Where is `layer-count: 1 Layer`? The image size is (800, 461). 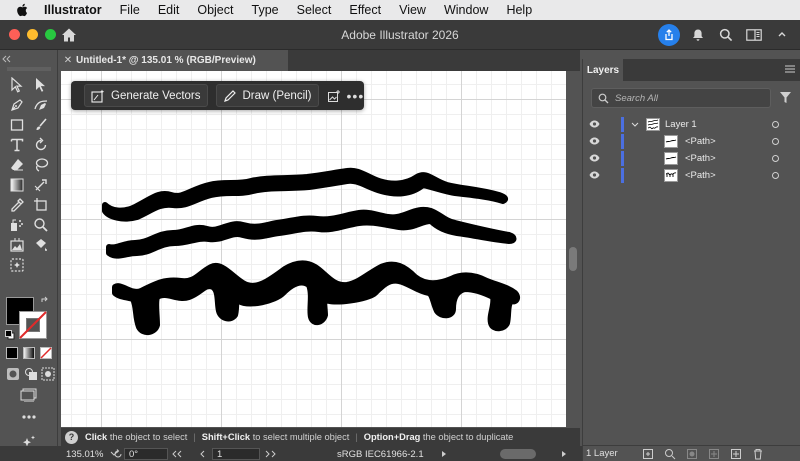
layer-count: 1 Layer is located at coordinates (602, 453).